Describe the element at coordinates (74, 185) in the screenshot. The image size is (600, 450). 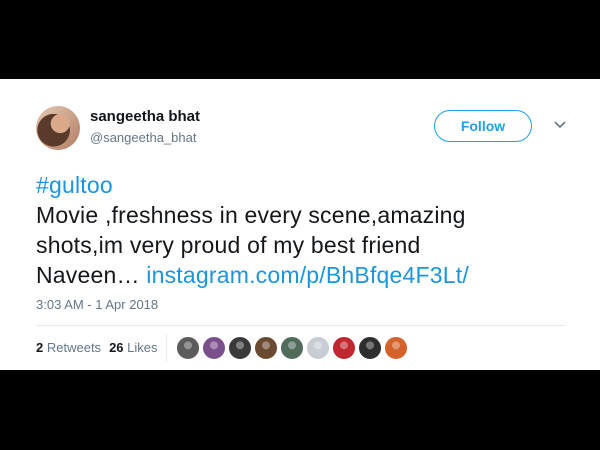
I see `hashtag-link: #gultoo` at that location.